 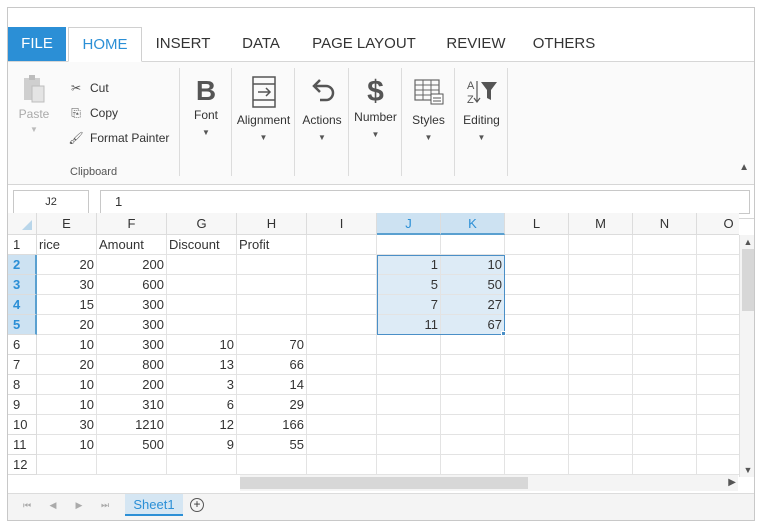 I want to click on cell-i8, so click(x=342, y=385).